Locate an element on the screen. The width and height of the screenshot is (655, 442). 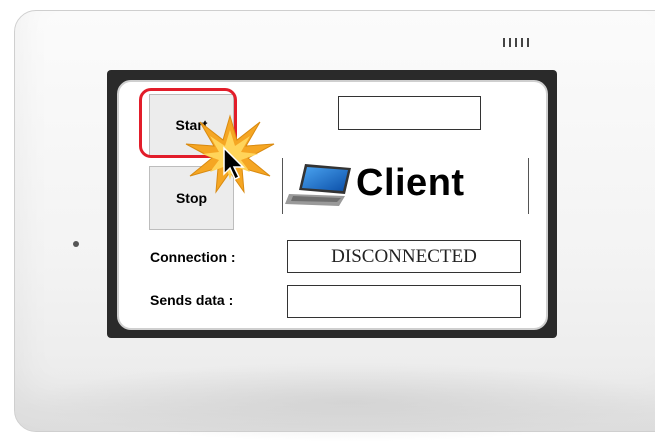
laptop-icon is located at coordinates (318, 185).